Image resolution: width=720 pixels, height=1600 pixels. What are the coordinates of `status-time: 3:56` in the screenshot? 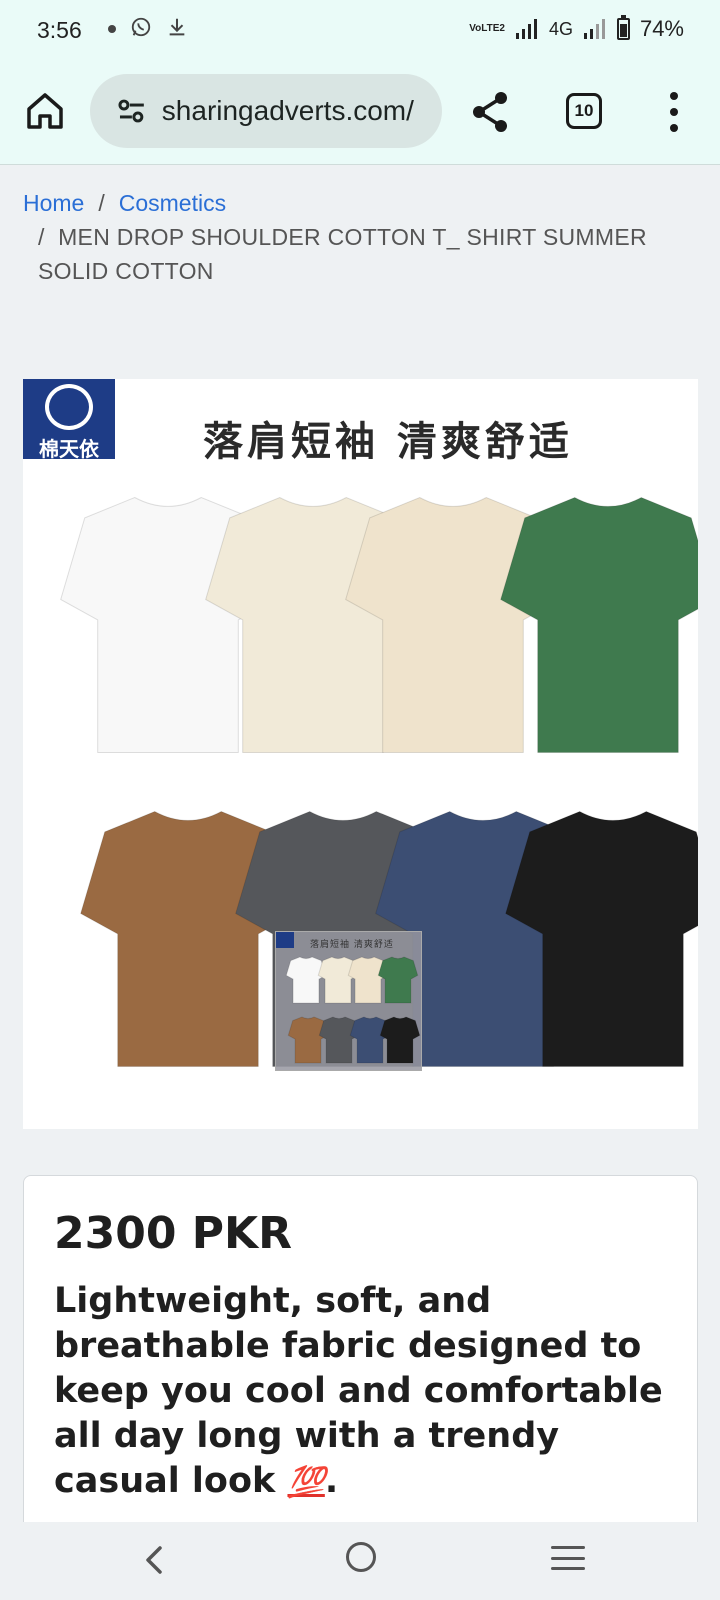 It's located at (59, 30).